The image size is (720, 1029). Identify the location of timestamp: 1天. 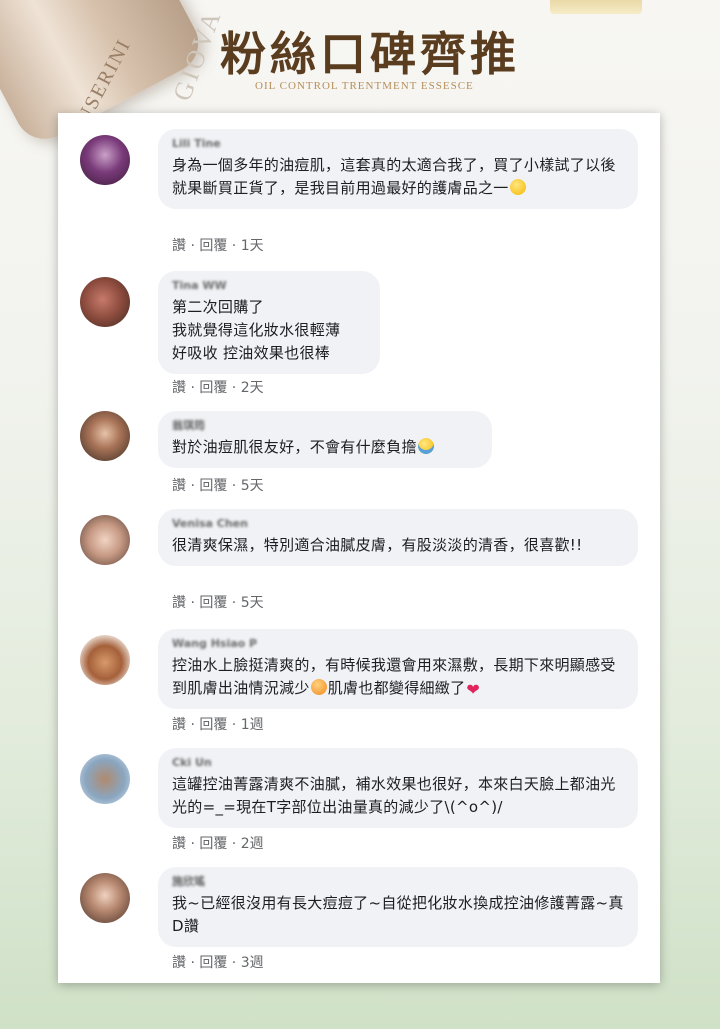
(252, 246).